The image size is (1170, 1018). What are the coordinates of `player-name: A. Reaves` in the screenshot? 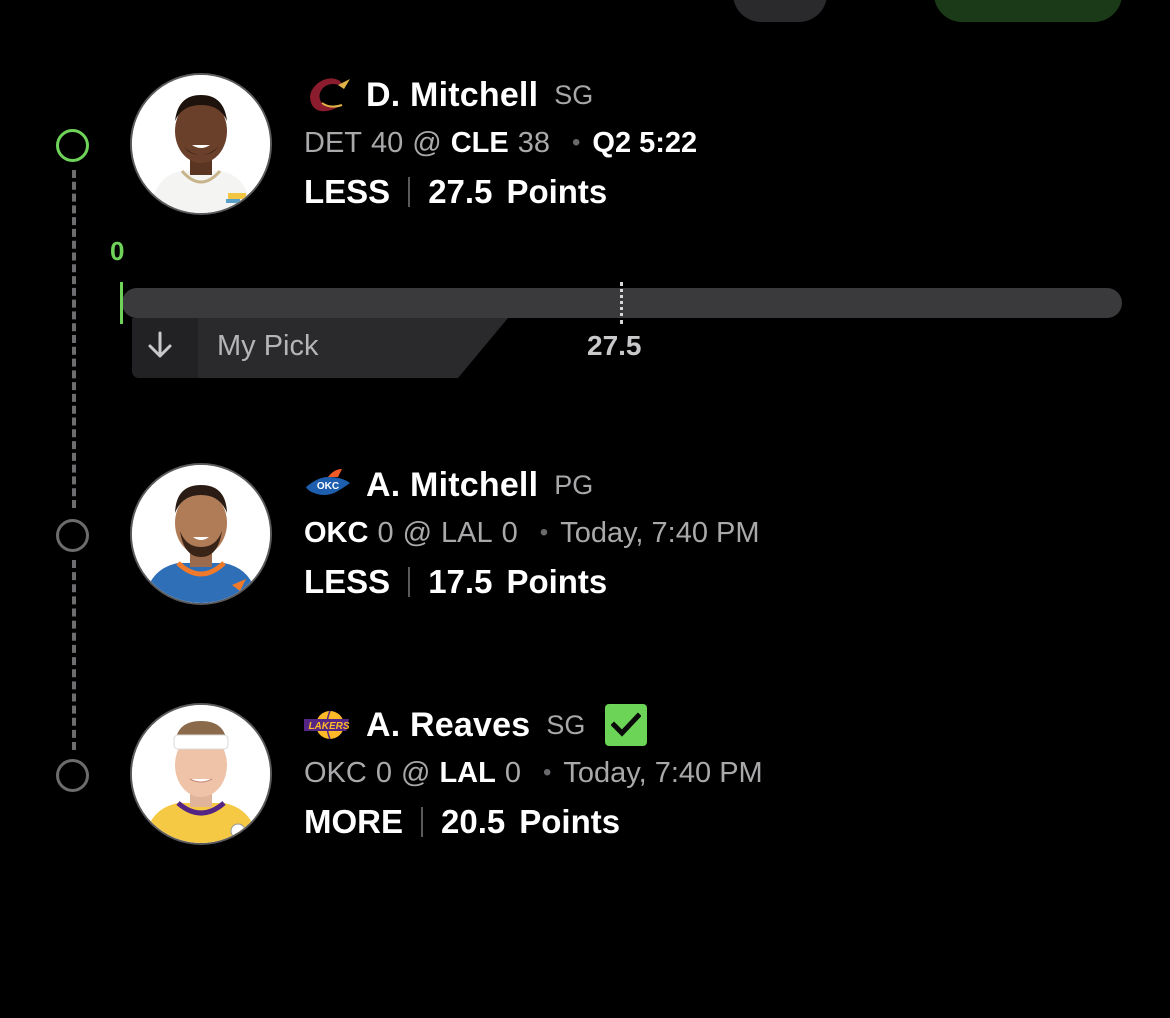 It's located at (448, 725).